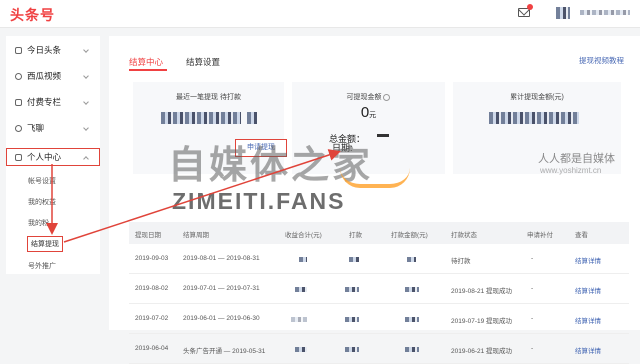 This screenshot has height=364, width=640. I want to click on cell-income-redacted, so click(301, 349).